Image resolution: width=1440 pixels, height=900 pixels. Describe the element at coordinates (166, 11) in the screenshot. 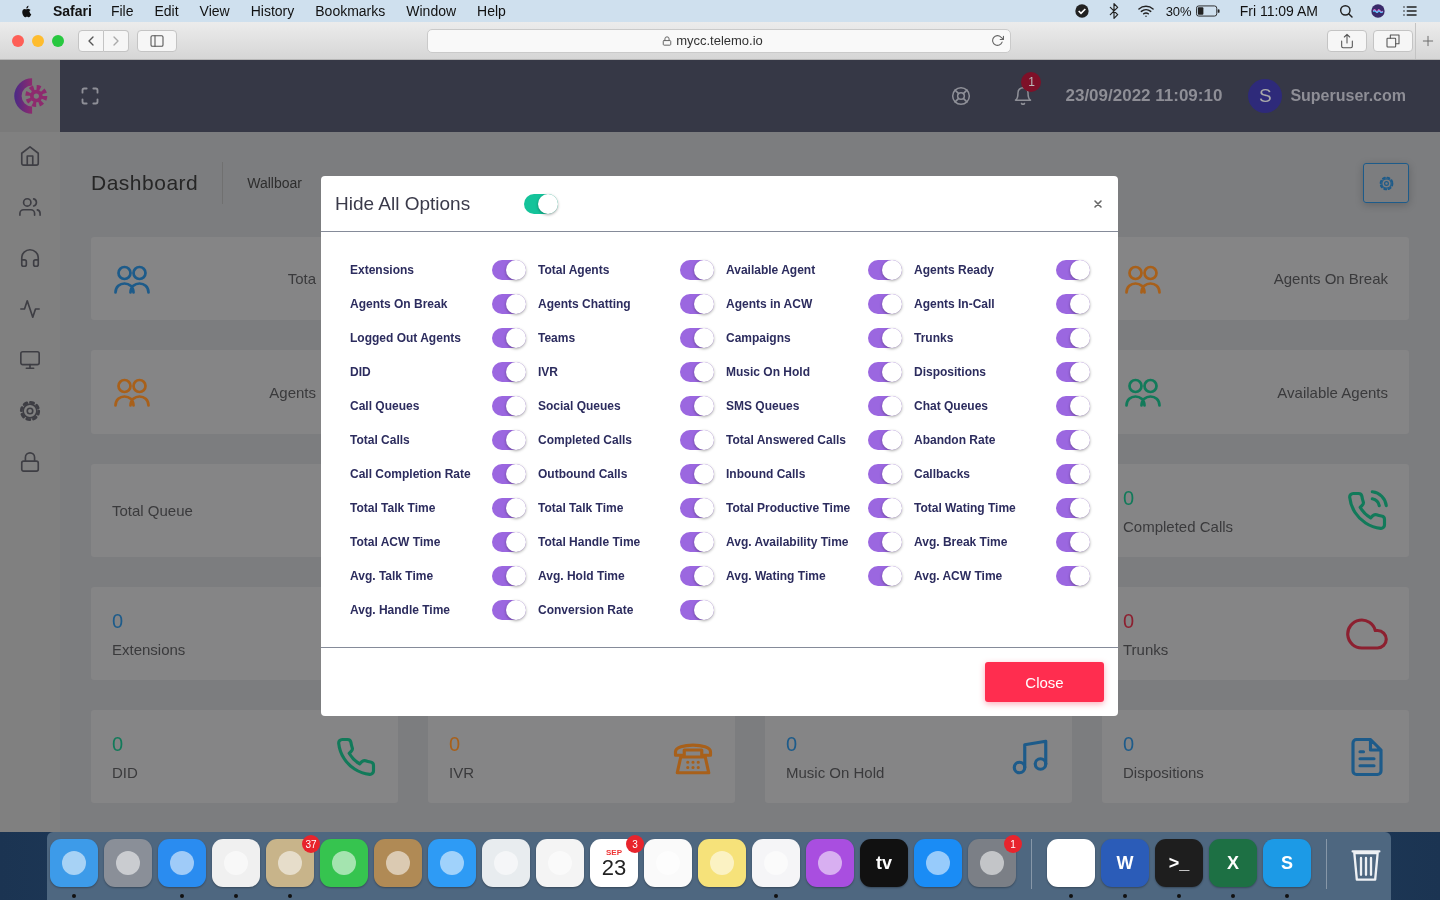

I see `menu-item: Edit` at that location.